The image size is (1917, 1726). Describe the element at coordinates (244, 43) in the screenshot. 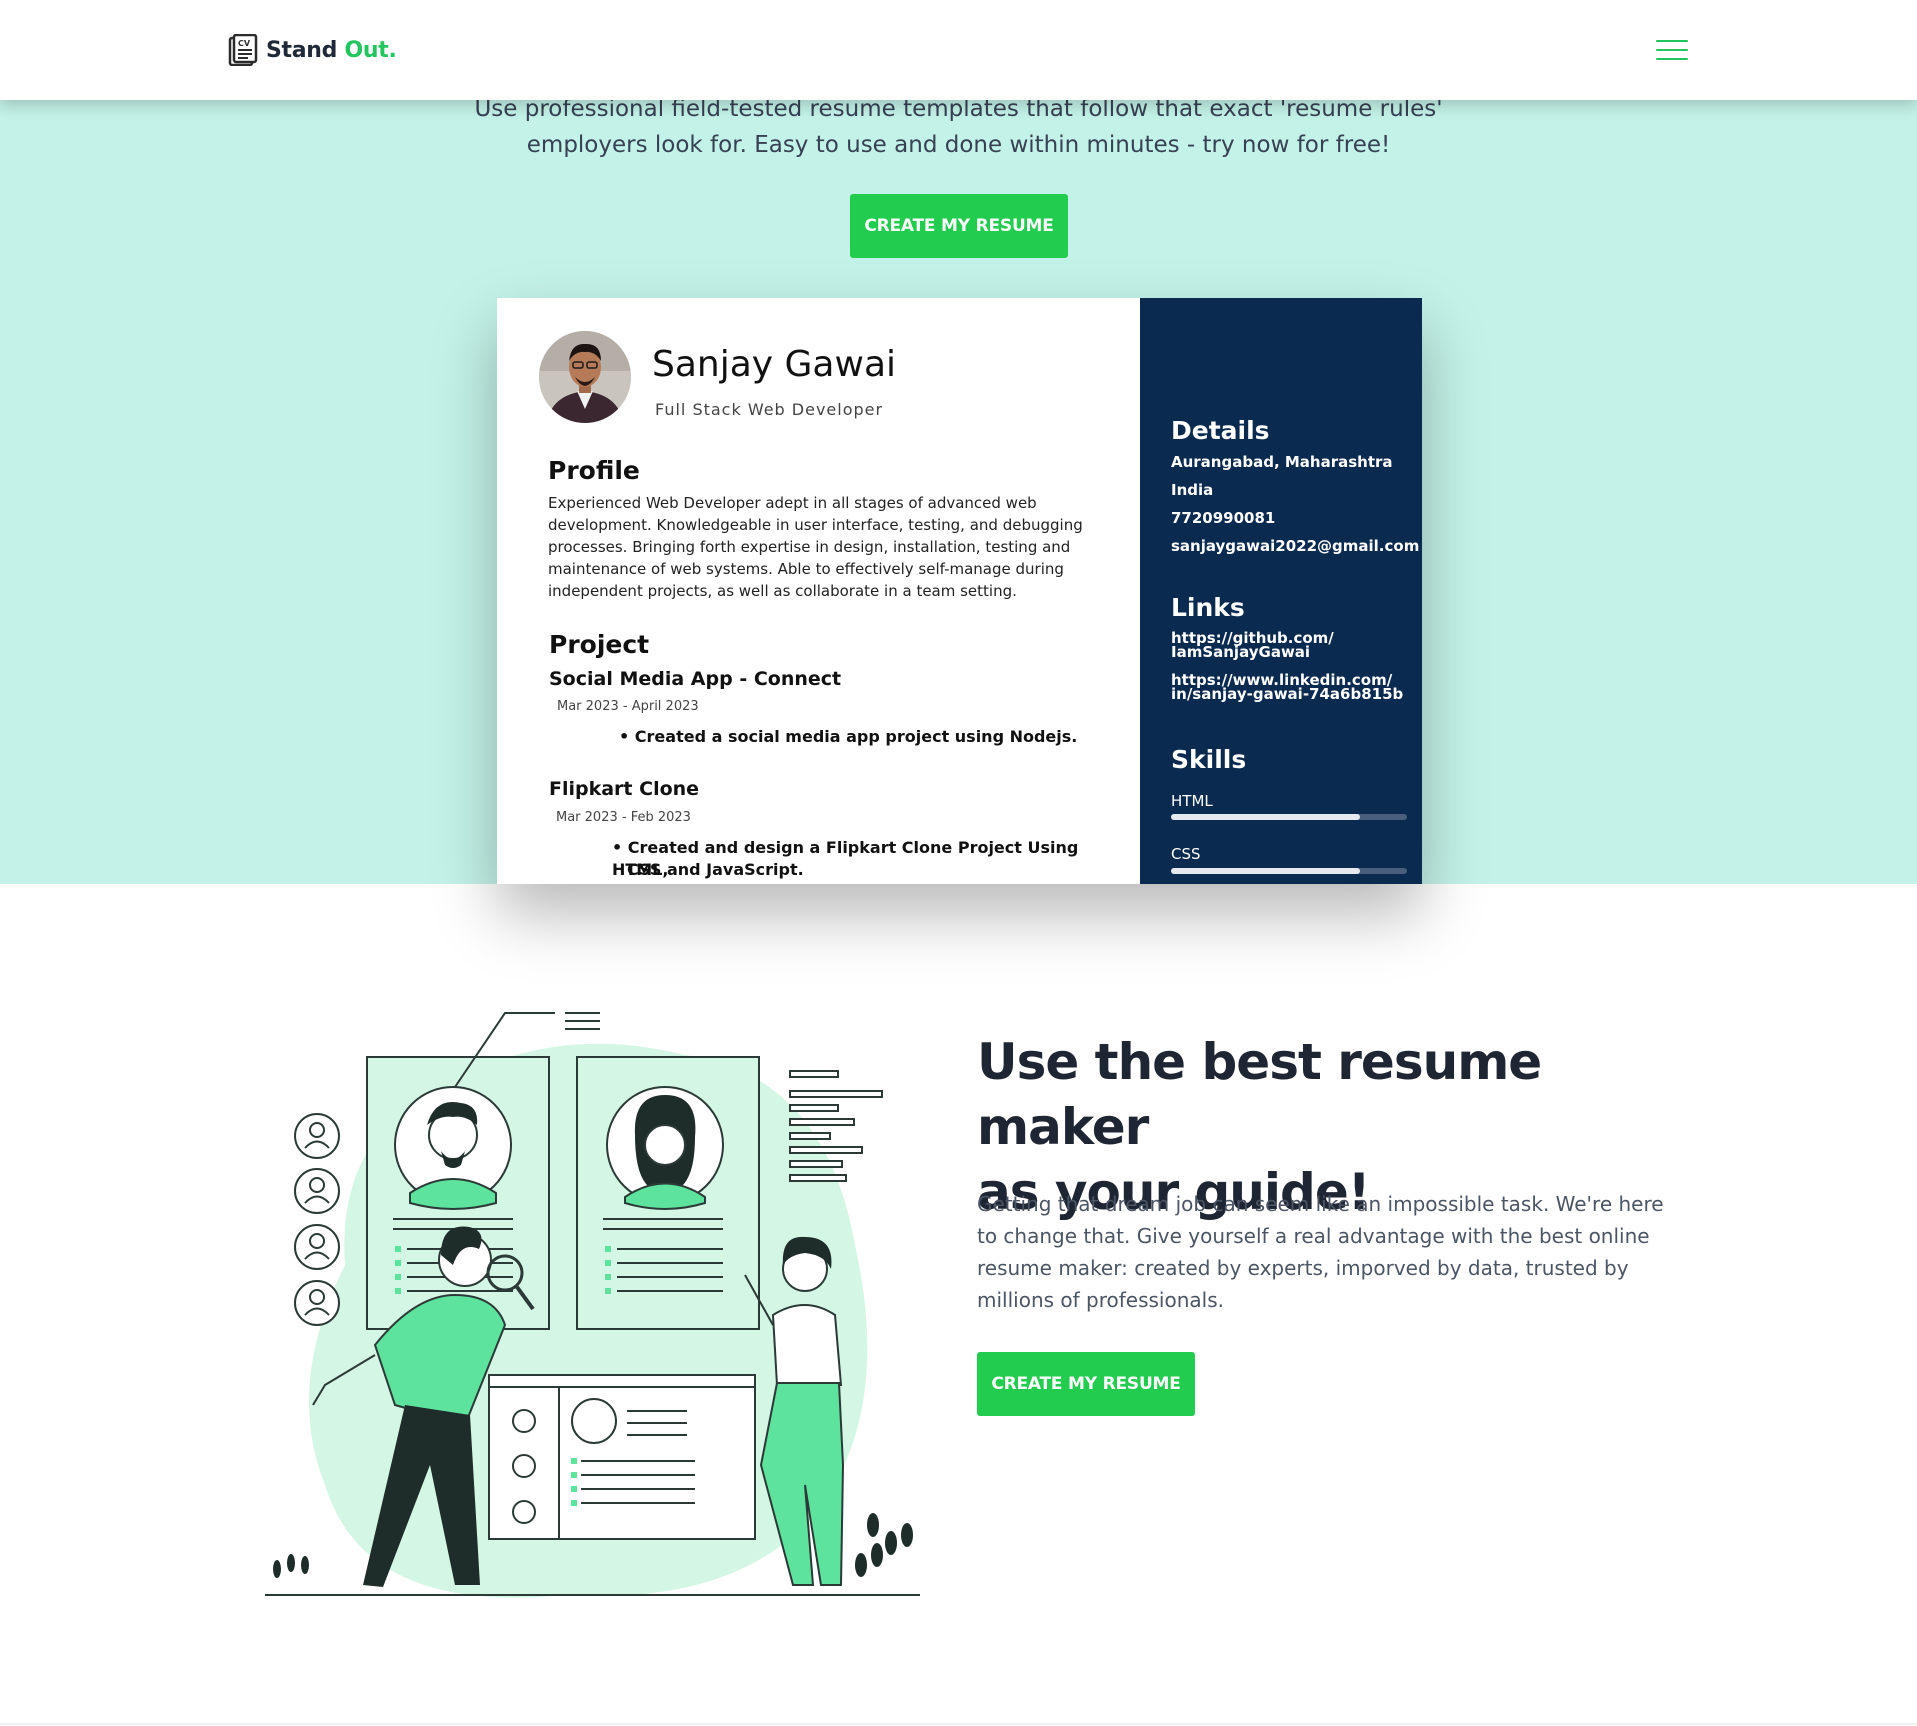

I see `svg-text: CV` at that location.